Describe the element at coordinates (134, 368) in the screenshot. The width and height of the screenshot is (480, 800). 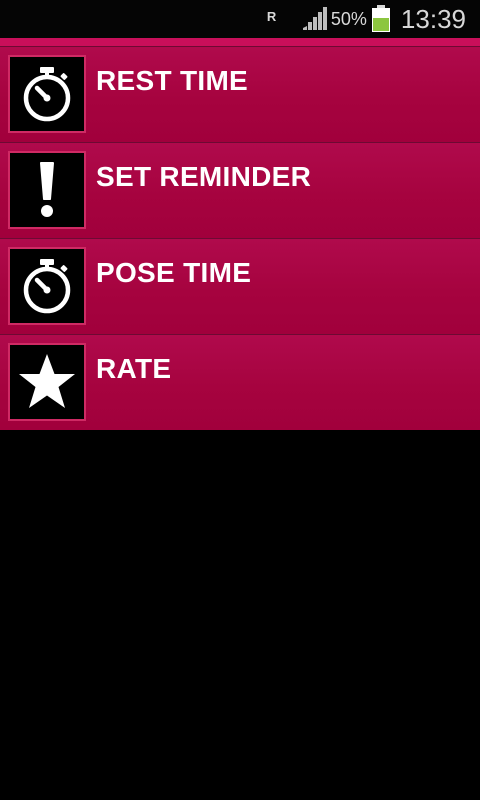
I see `menu-item-label: RATE` at that location.